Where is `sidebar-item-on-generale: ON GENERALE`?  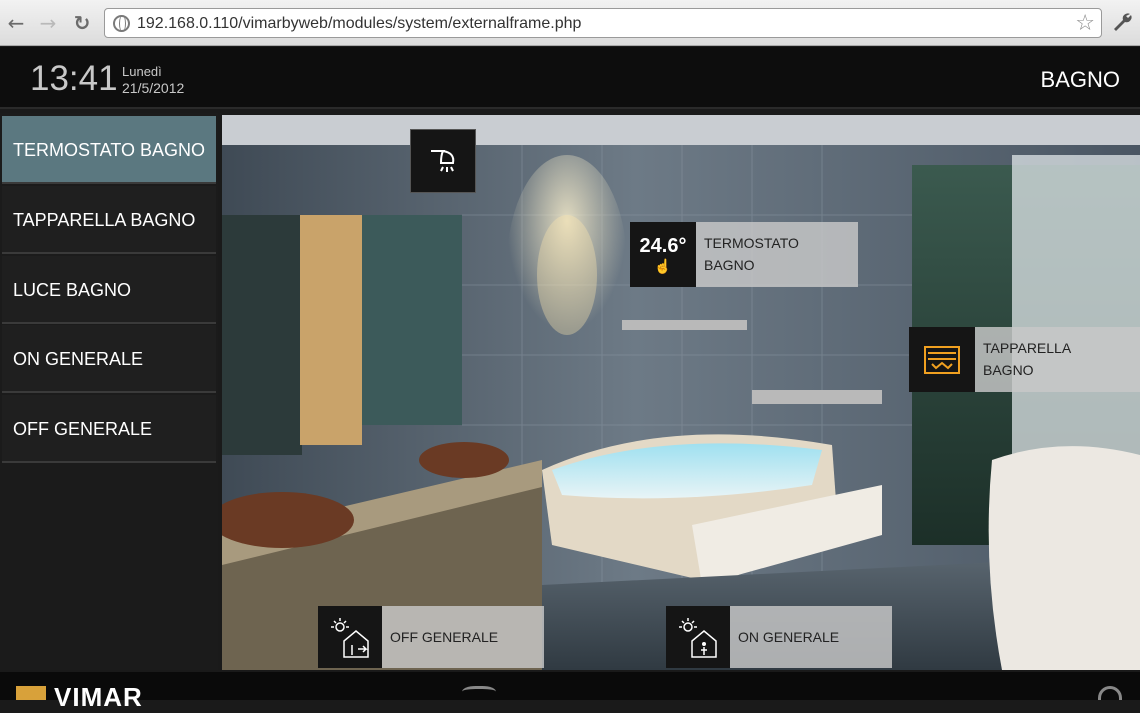
sidebar-item-on-generale: ON GENERALE is located at coordinates (109, 359).